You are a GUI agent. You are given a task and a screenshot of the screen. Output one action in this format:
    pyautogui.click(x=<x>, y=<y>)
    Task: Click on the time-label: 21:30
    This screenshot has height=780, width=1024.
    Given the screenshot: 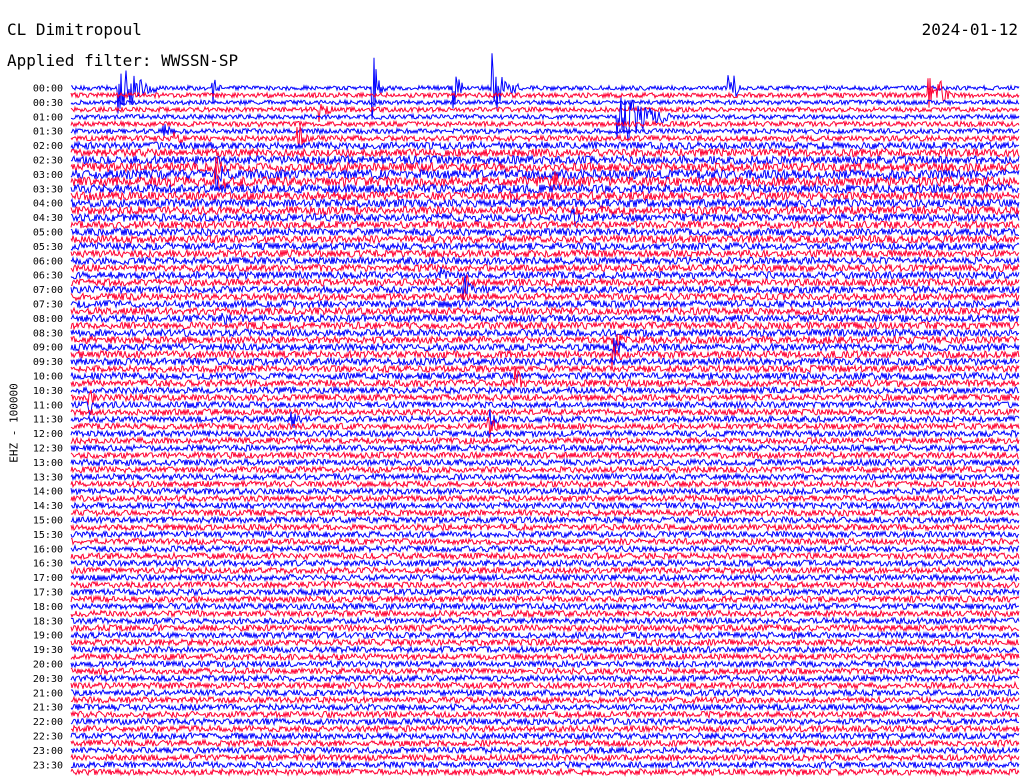 What is the action you would take?
    pyautogui.click(x=48, y=708)
    